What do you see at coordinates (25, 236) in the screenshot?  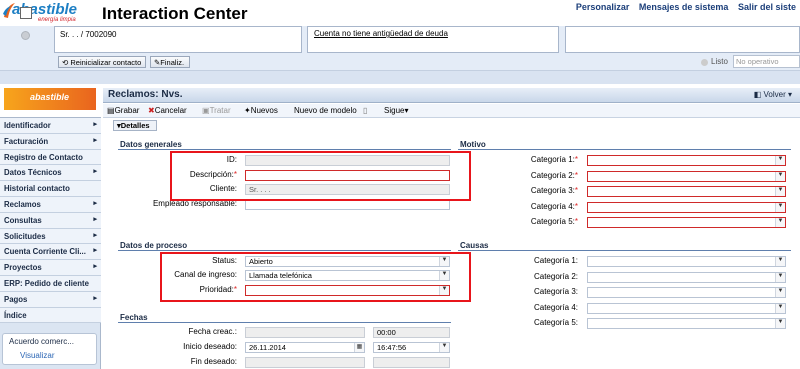 I see `sidebar-item-label: Solicitudes` at bounding box center [25, 236].